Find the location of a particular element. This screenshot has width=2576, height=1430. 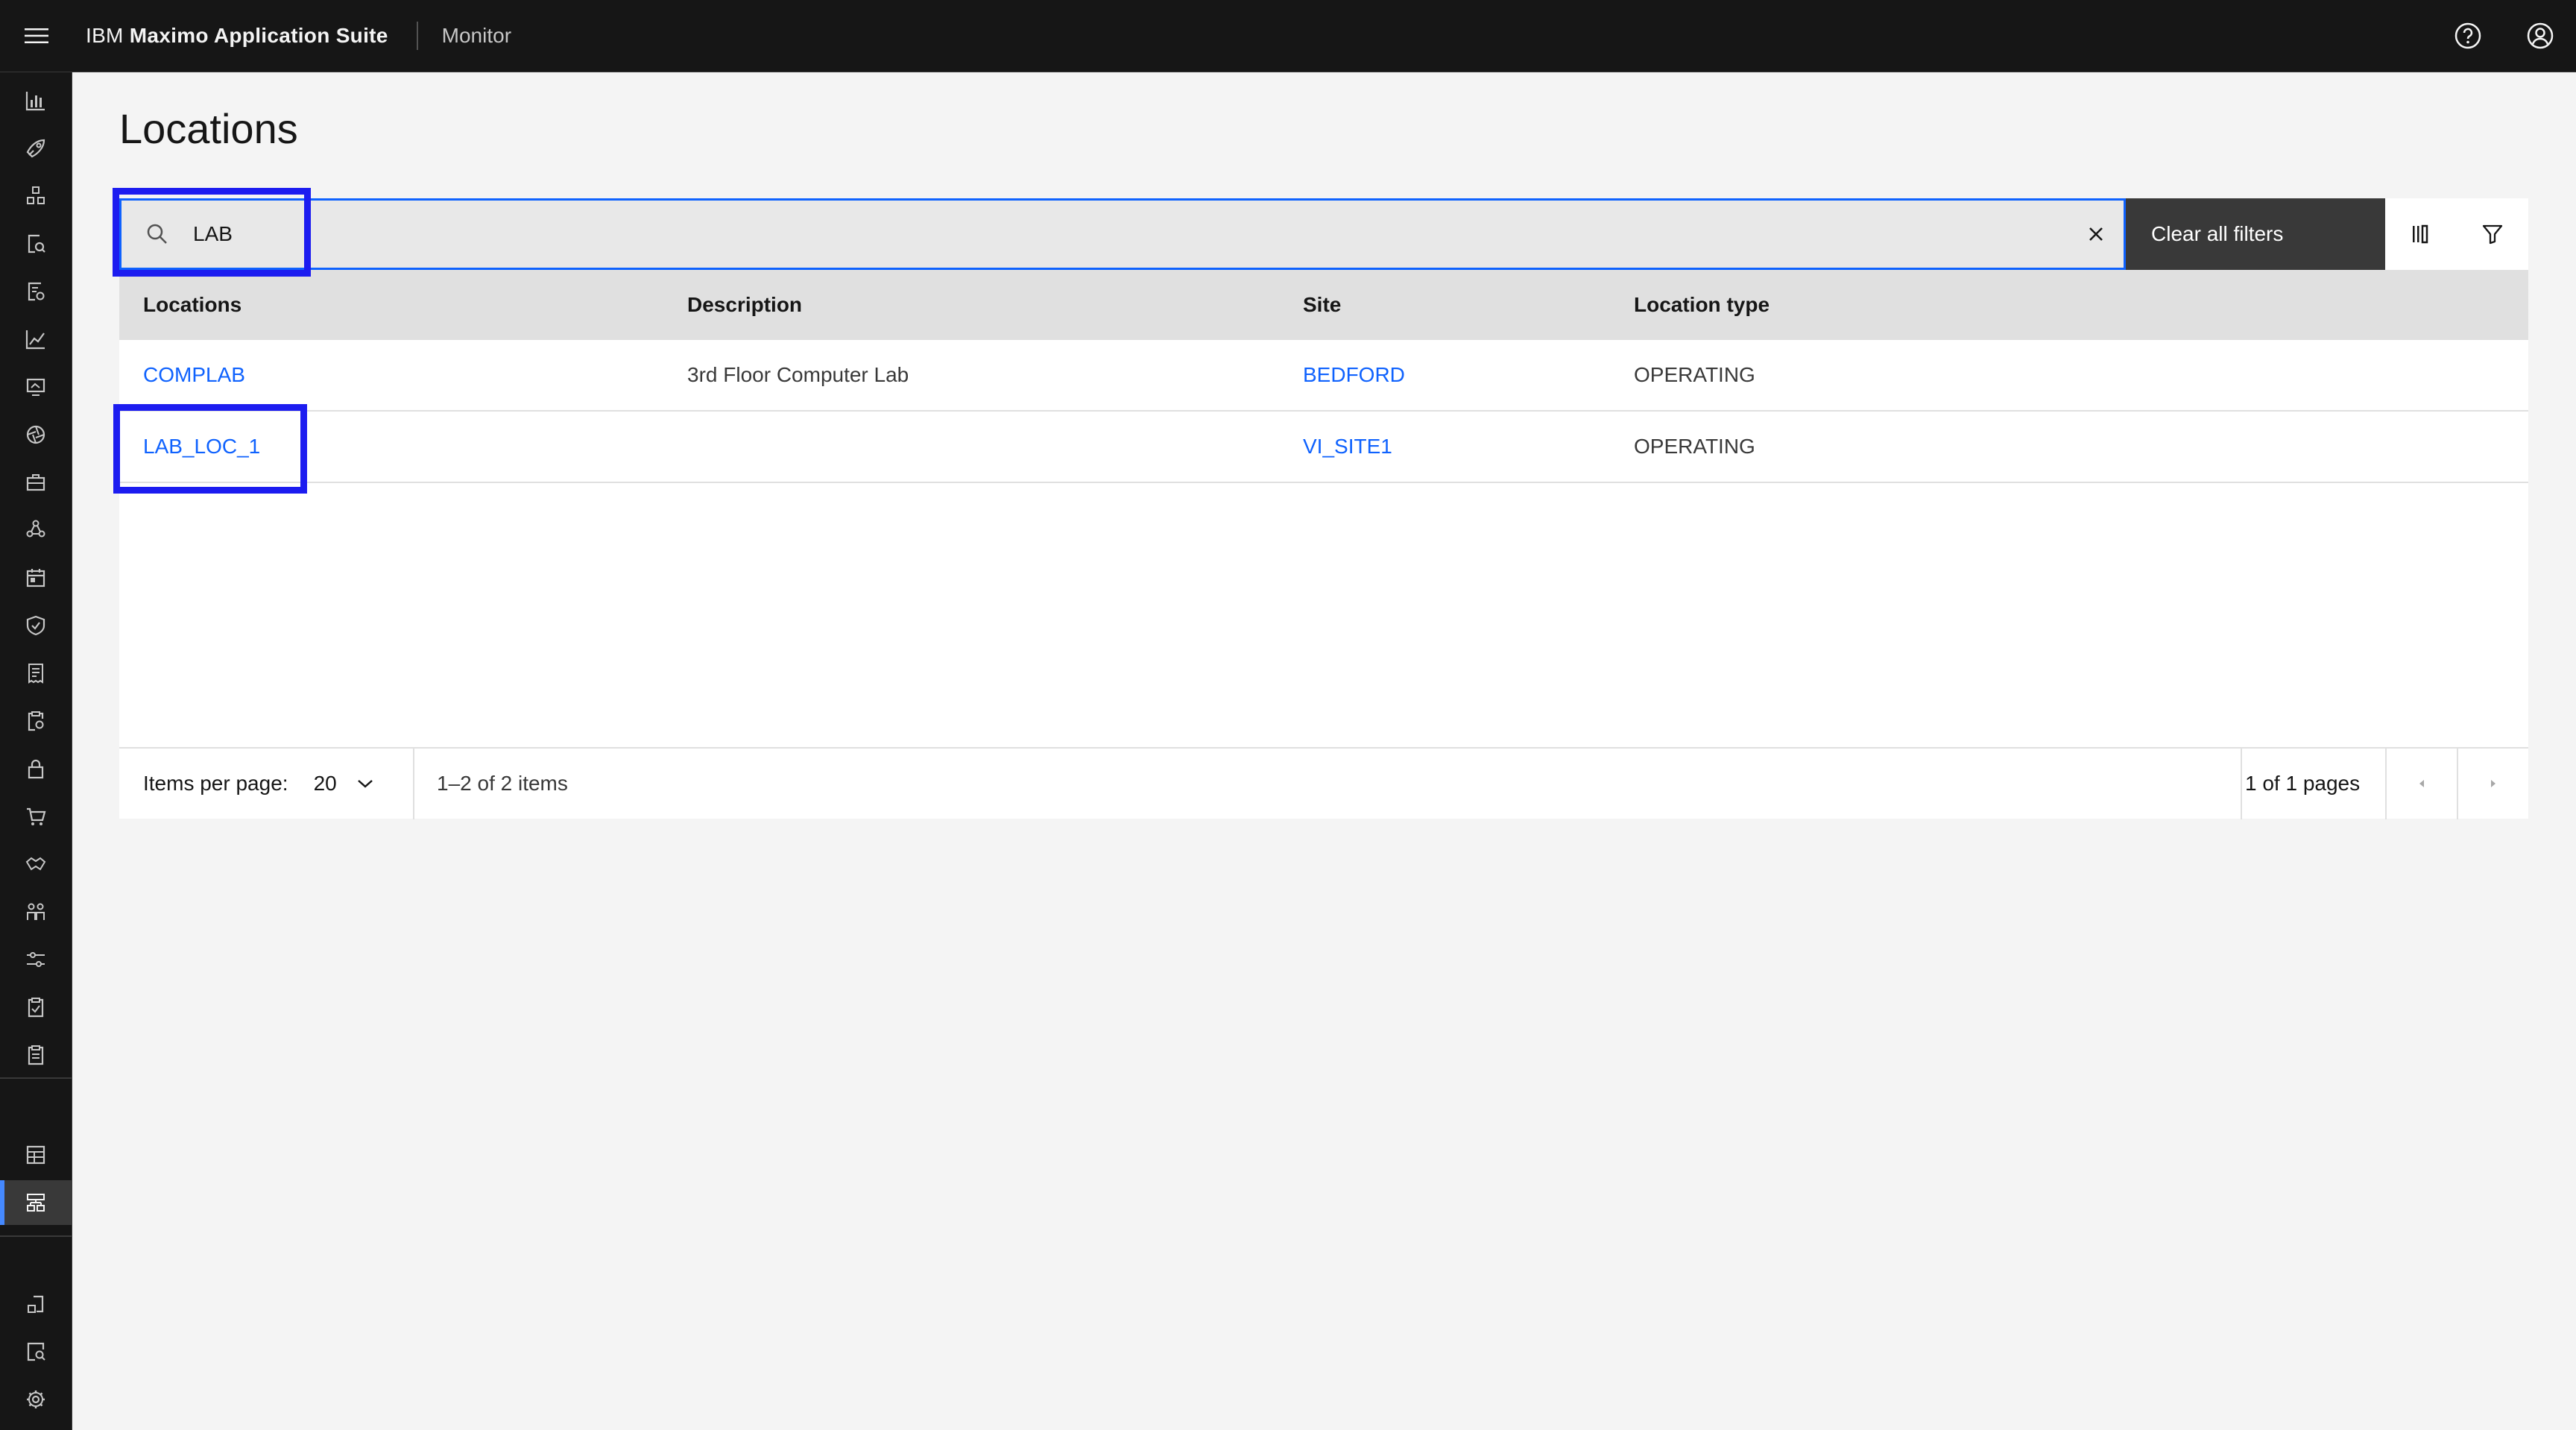

handshake-icon is located at coordinates (35, 864).